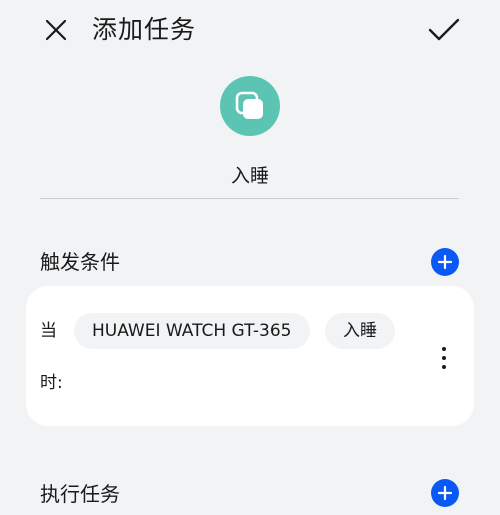 The height and width of the screenshot is (515, 500). I want to click on add-trigger-button, so click(445, 262).